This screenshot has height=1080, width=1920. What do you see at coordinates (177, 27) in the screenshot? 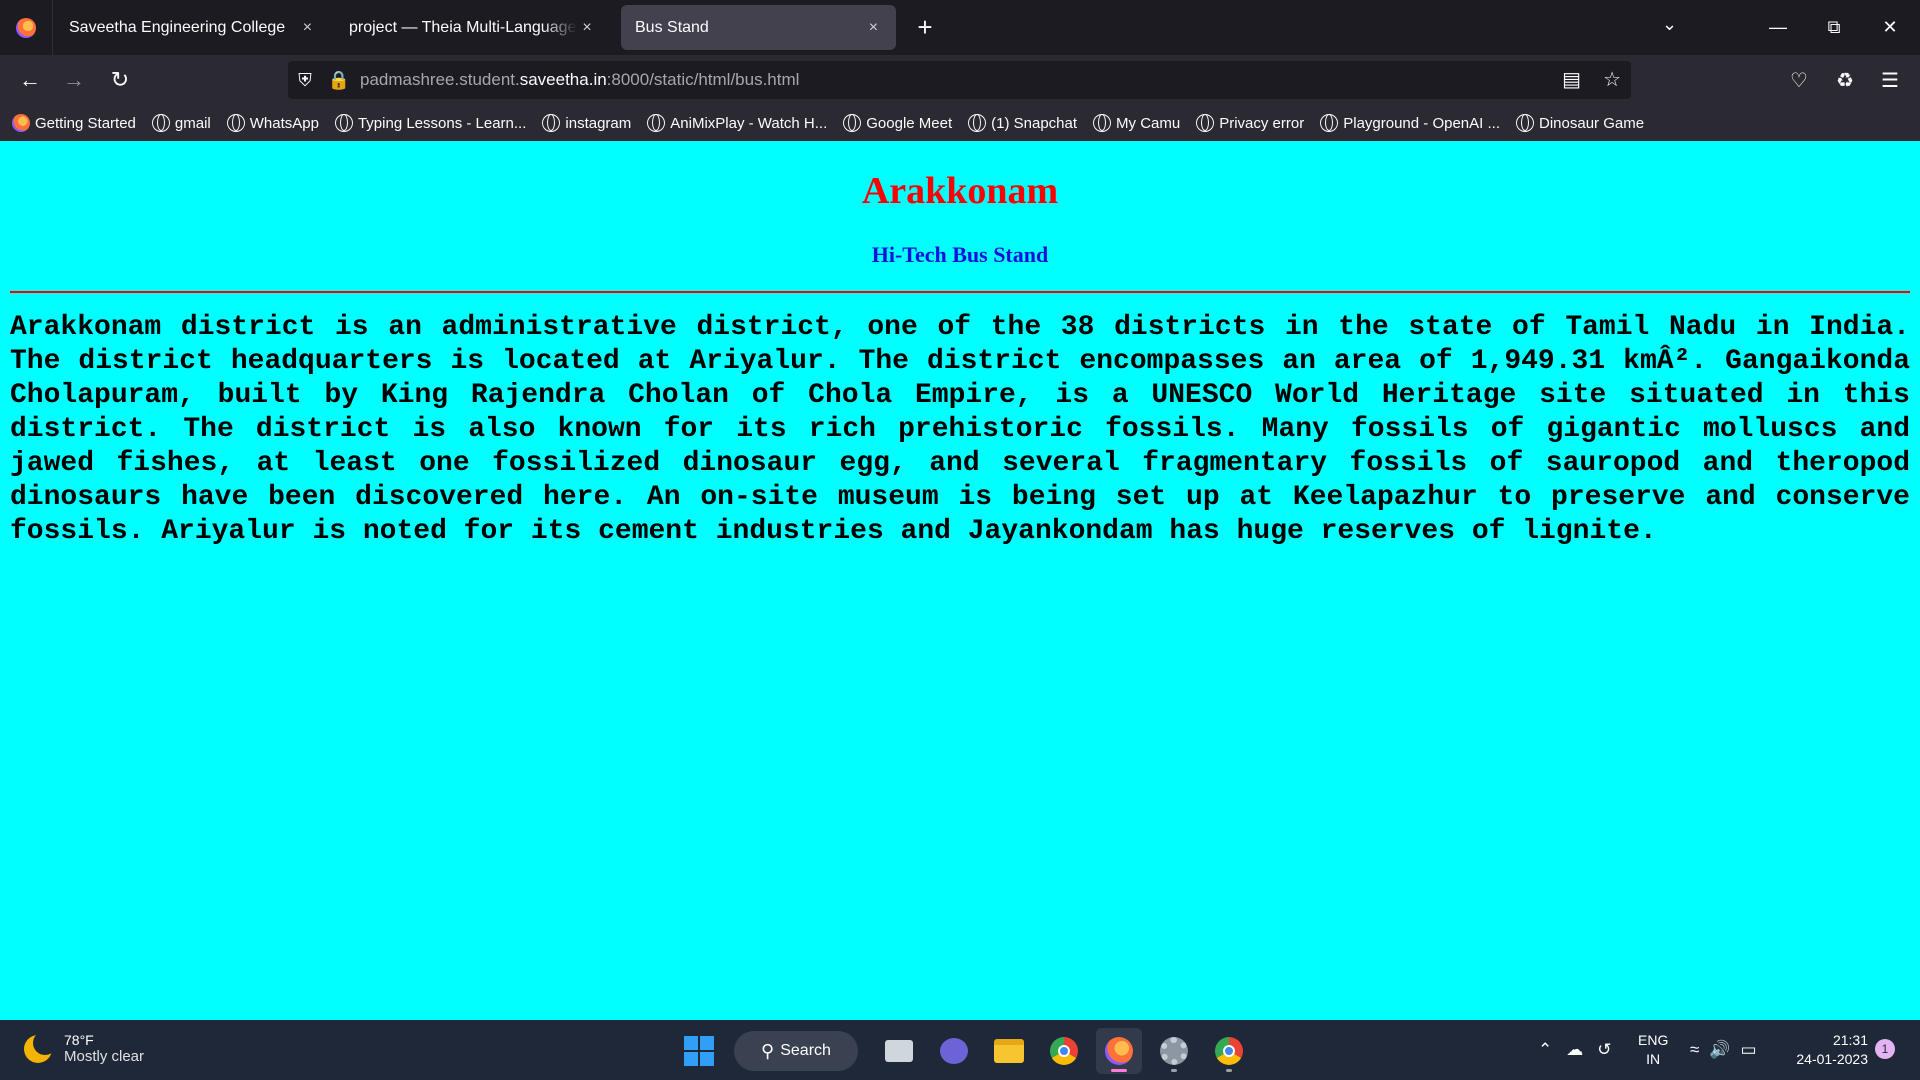
I see `tab-title: Saveetha Engineering College` at bounding box center [177, 27].